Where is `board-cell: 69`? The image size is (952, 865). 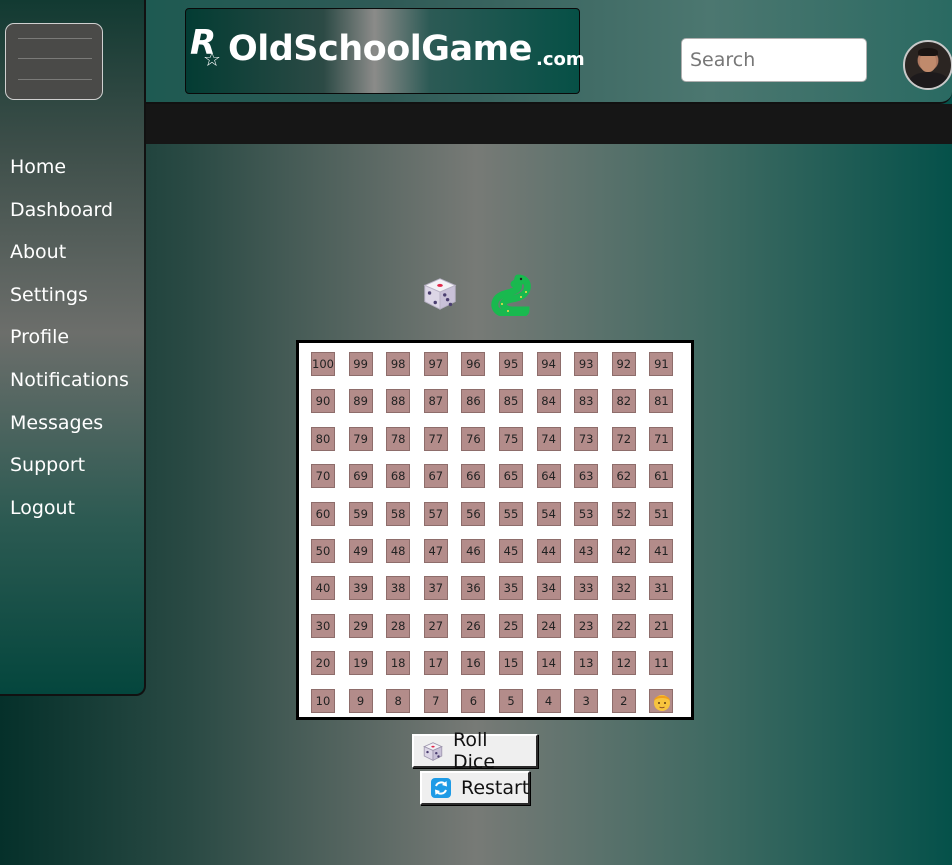
board-cell: 69 is located at coordinates (360, 476).